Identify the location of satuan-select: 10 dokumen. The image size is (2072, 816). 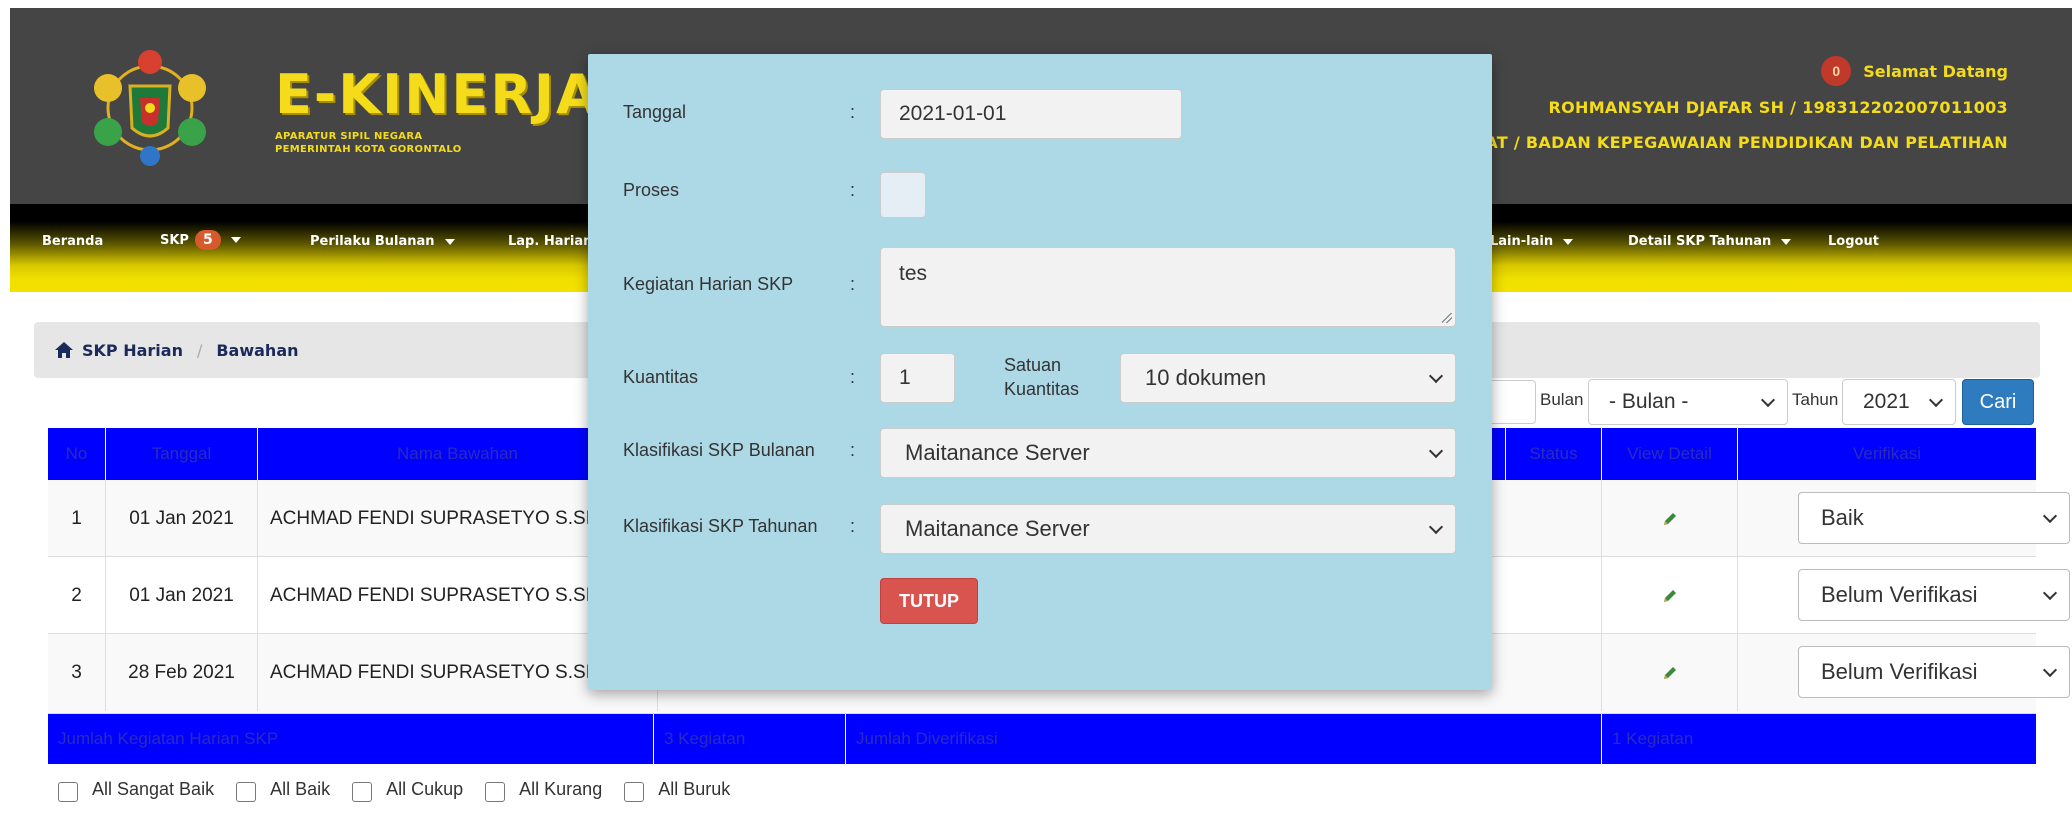
(1288, 378).